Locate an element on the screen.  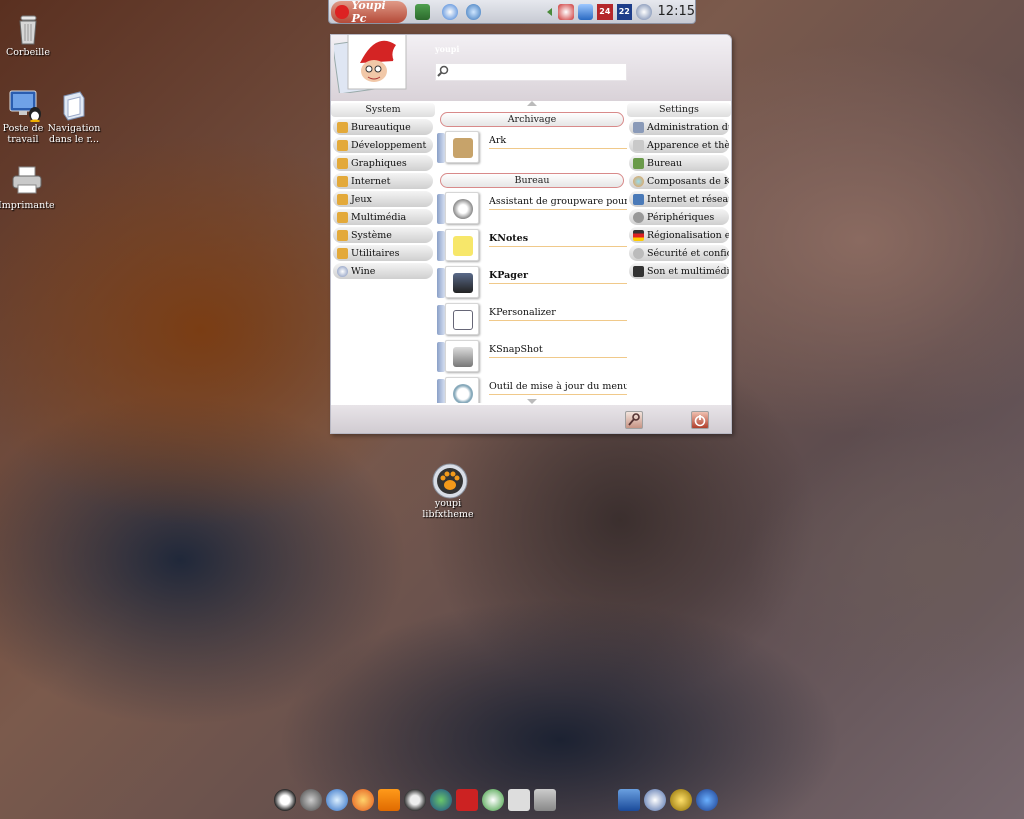
ark-icon is located at coordinates (462, 147).